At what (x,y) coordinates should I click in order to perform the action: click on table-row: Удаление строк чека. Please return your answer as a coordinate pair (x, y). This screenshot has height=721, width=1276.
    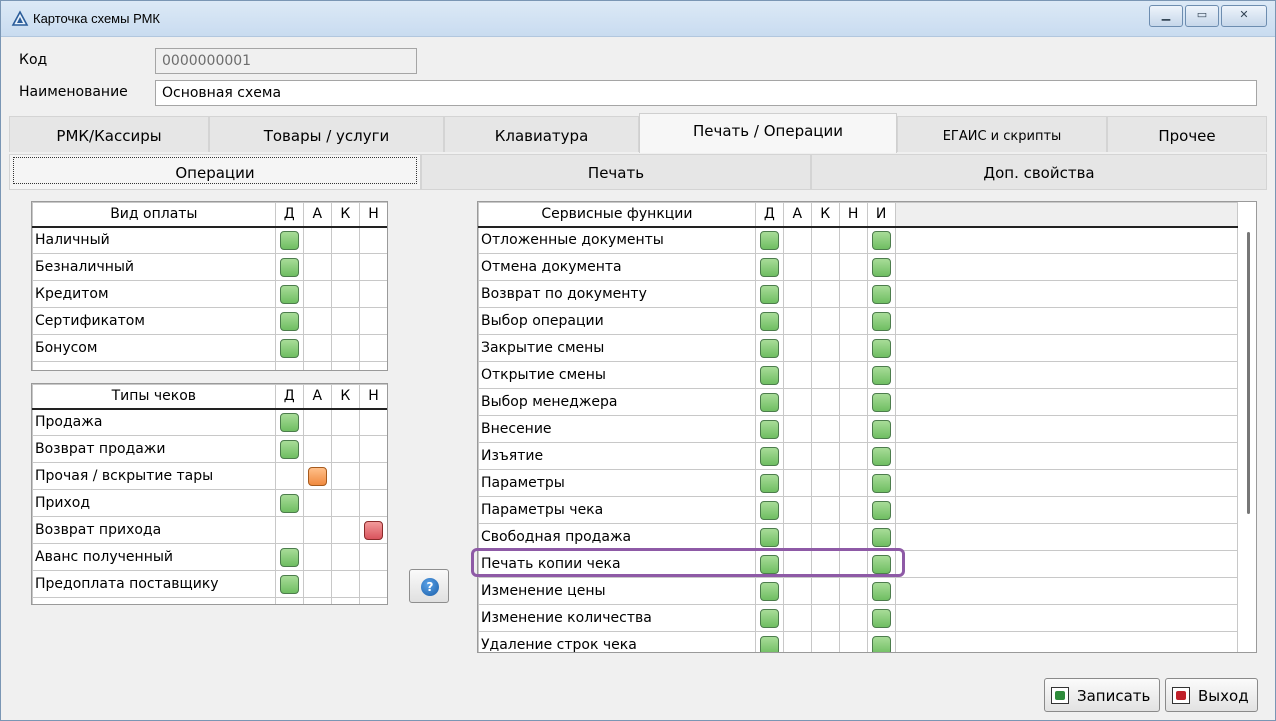
    Looking at the image, I should click on (858, 641).